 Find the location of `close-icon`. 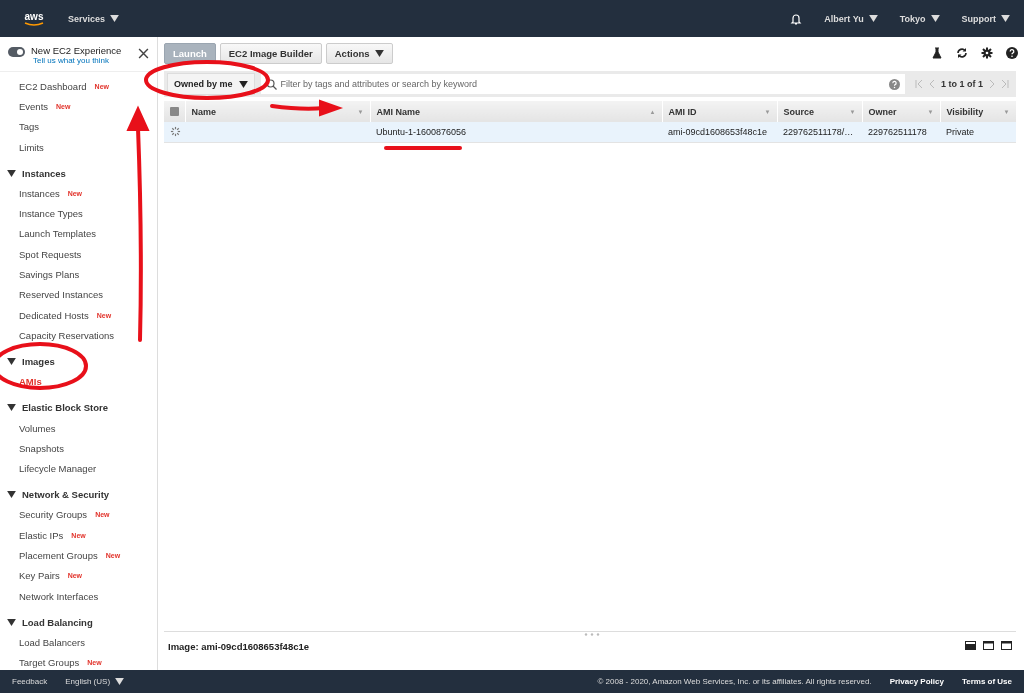

close-icon is located at coordinates (143, 53).